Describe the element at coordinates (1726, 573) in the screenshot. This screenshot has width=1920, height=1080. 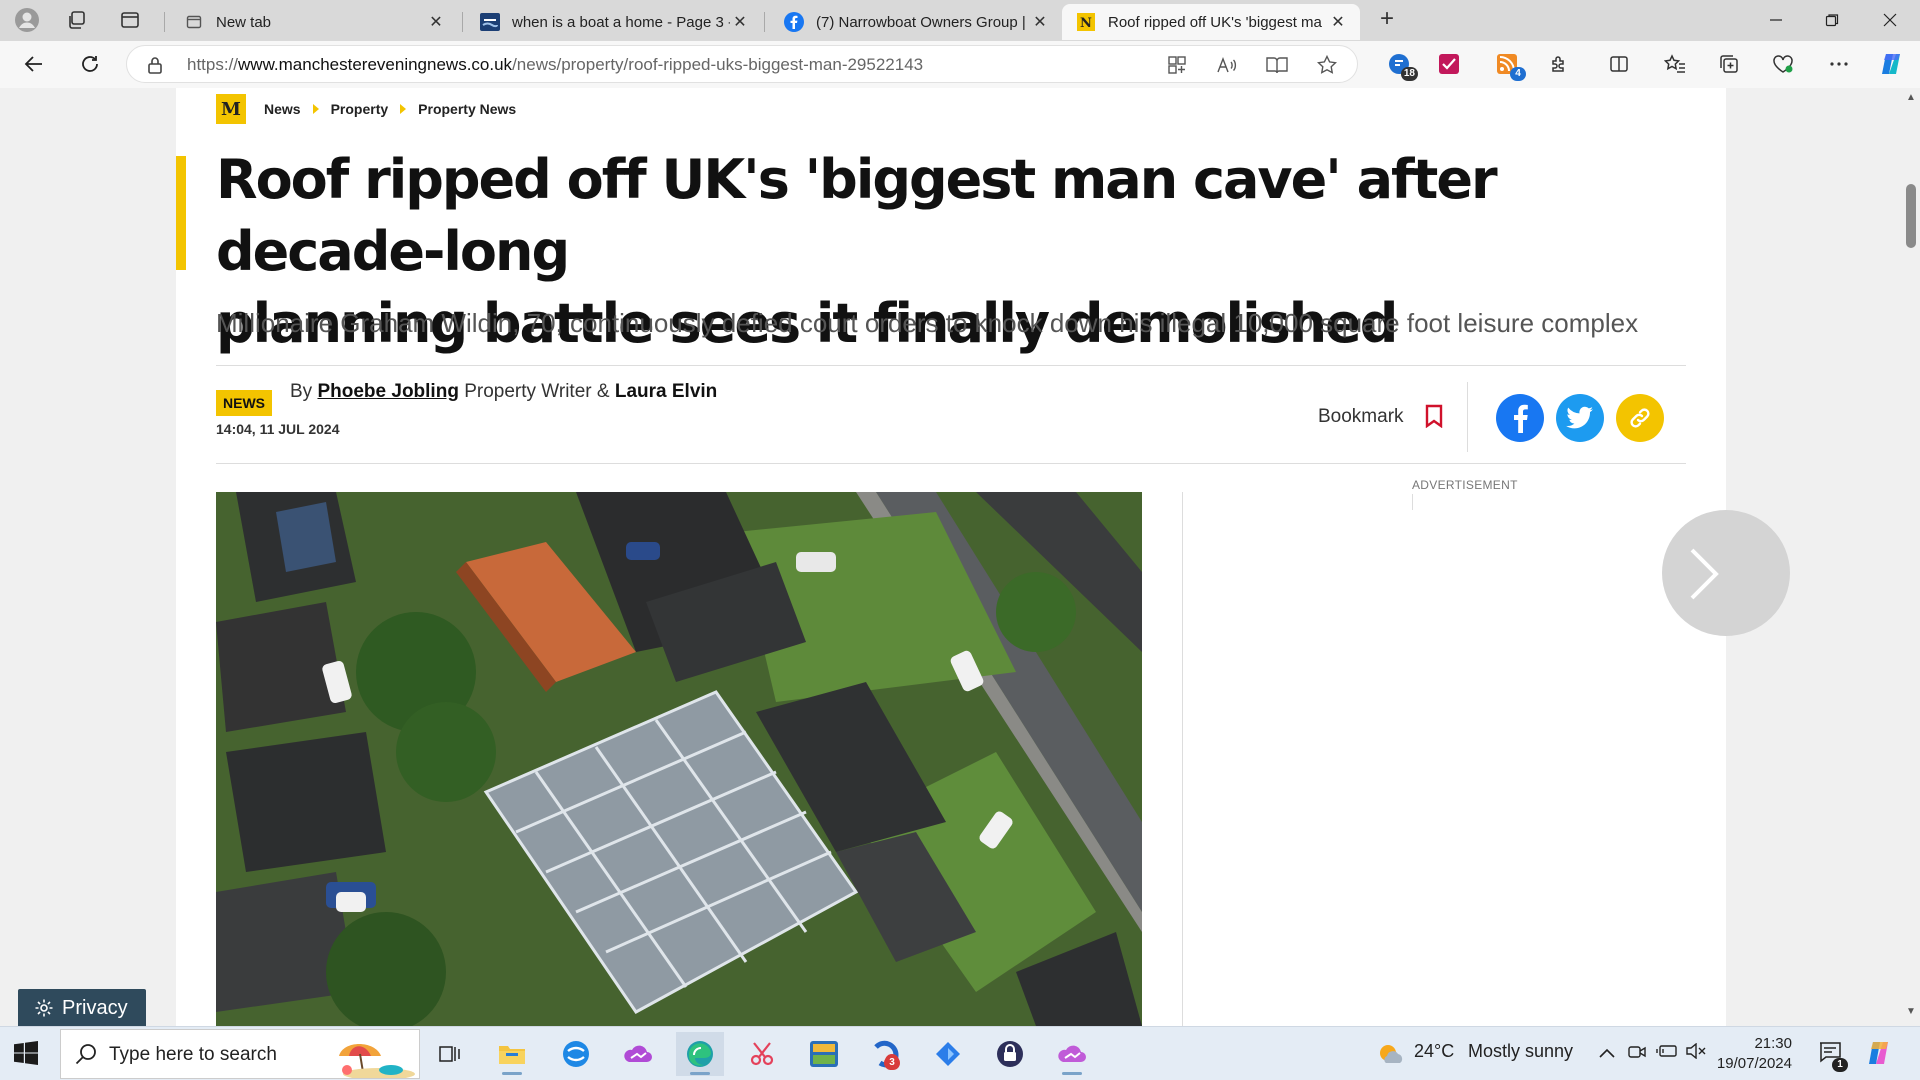
I see `carousel-next-button` at that location.